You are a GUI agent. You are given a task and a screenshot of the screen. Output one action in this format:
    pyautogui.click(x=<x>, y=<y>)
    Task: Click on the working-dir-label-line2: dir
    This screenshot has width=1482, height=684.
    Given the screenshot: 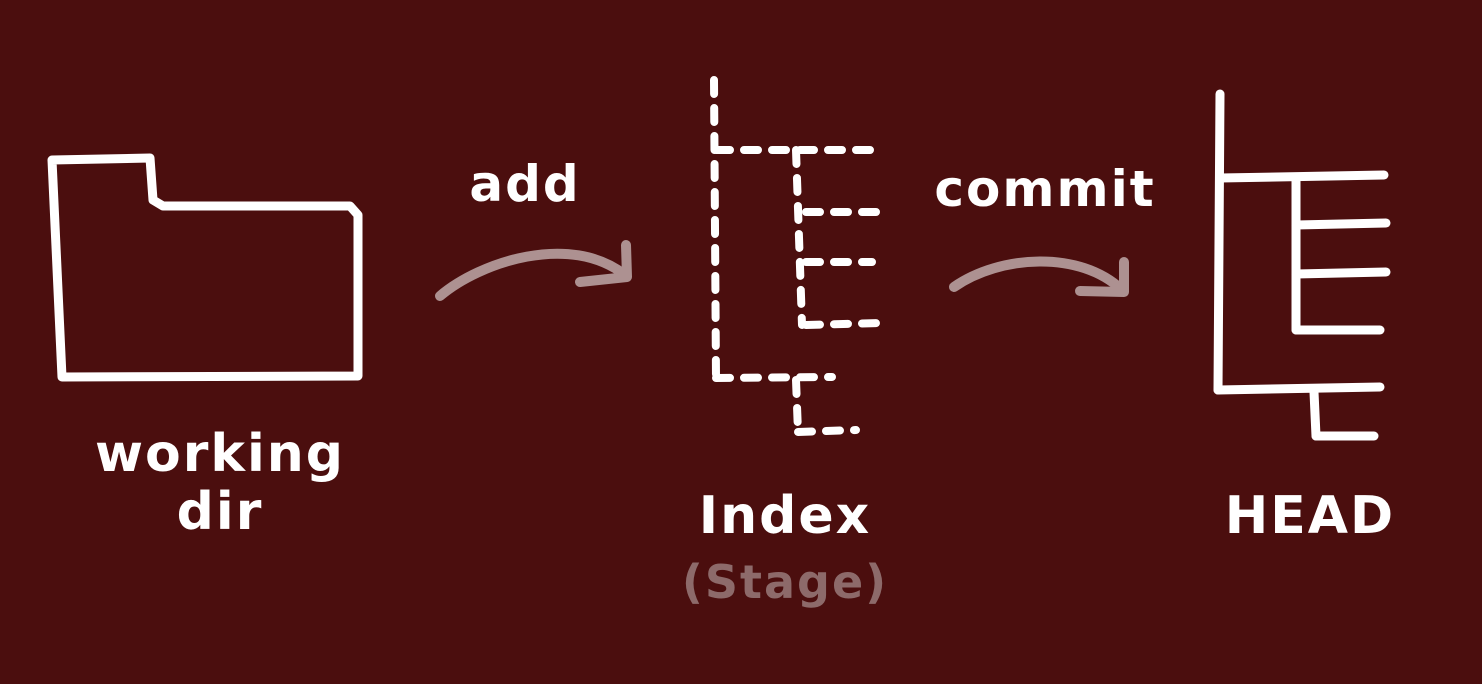 What is the action you would take?
    pyautogui.click(x=220, y=512)
    